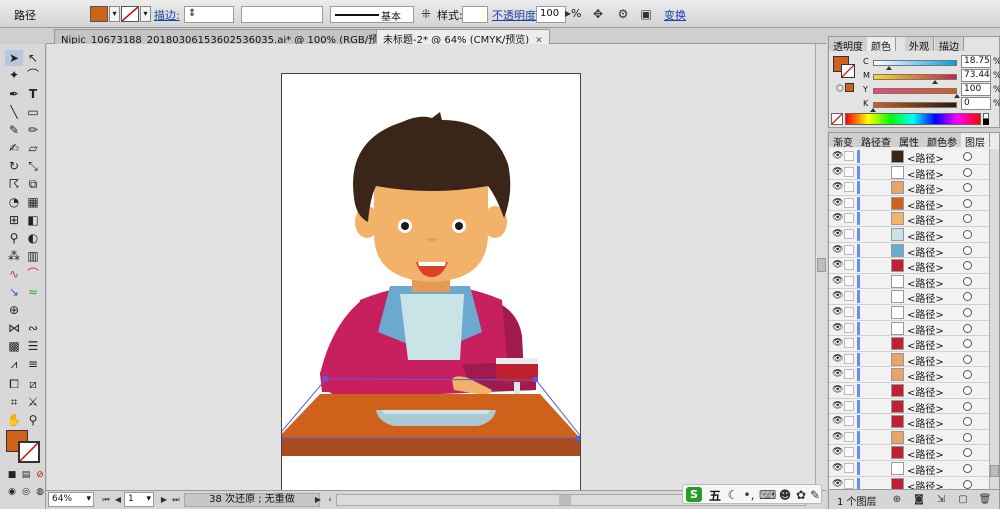 Image resolution: width=1000 pixels, height=509 pixels. What do you see at coordinates (33, 148) in the screenshot?
I see `eraser-icon: ▱` at bounding box center [33, 148].